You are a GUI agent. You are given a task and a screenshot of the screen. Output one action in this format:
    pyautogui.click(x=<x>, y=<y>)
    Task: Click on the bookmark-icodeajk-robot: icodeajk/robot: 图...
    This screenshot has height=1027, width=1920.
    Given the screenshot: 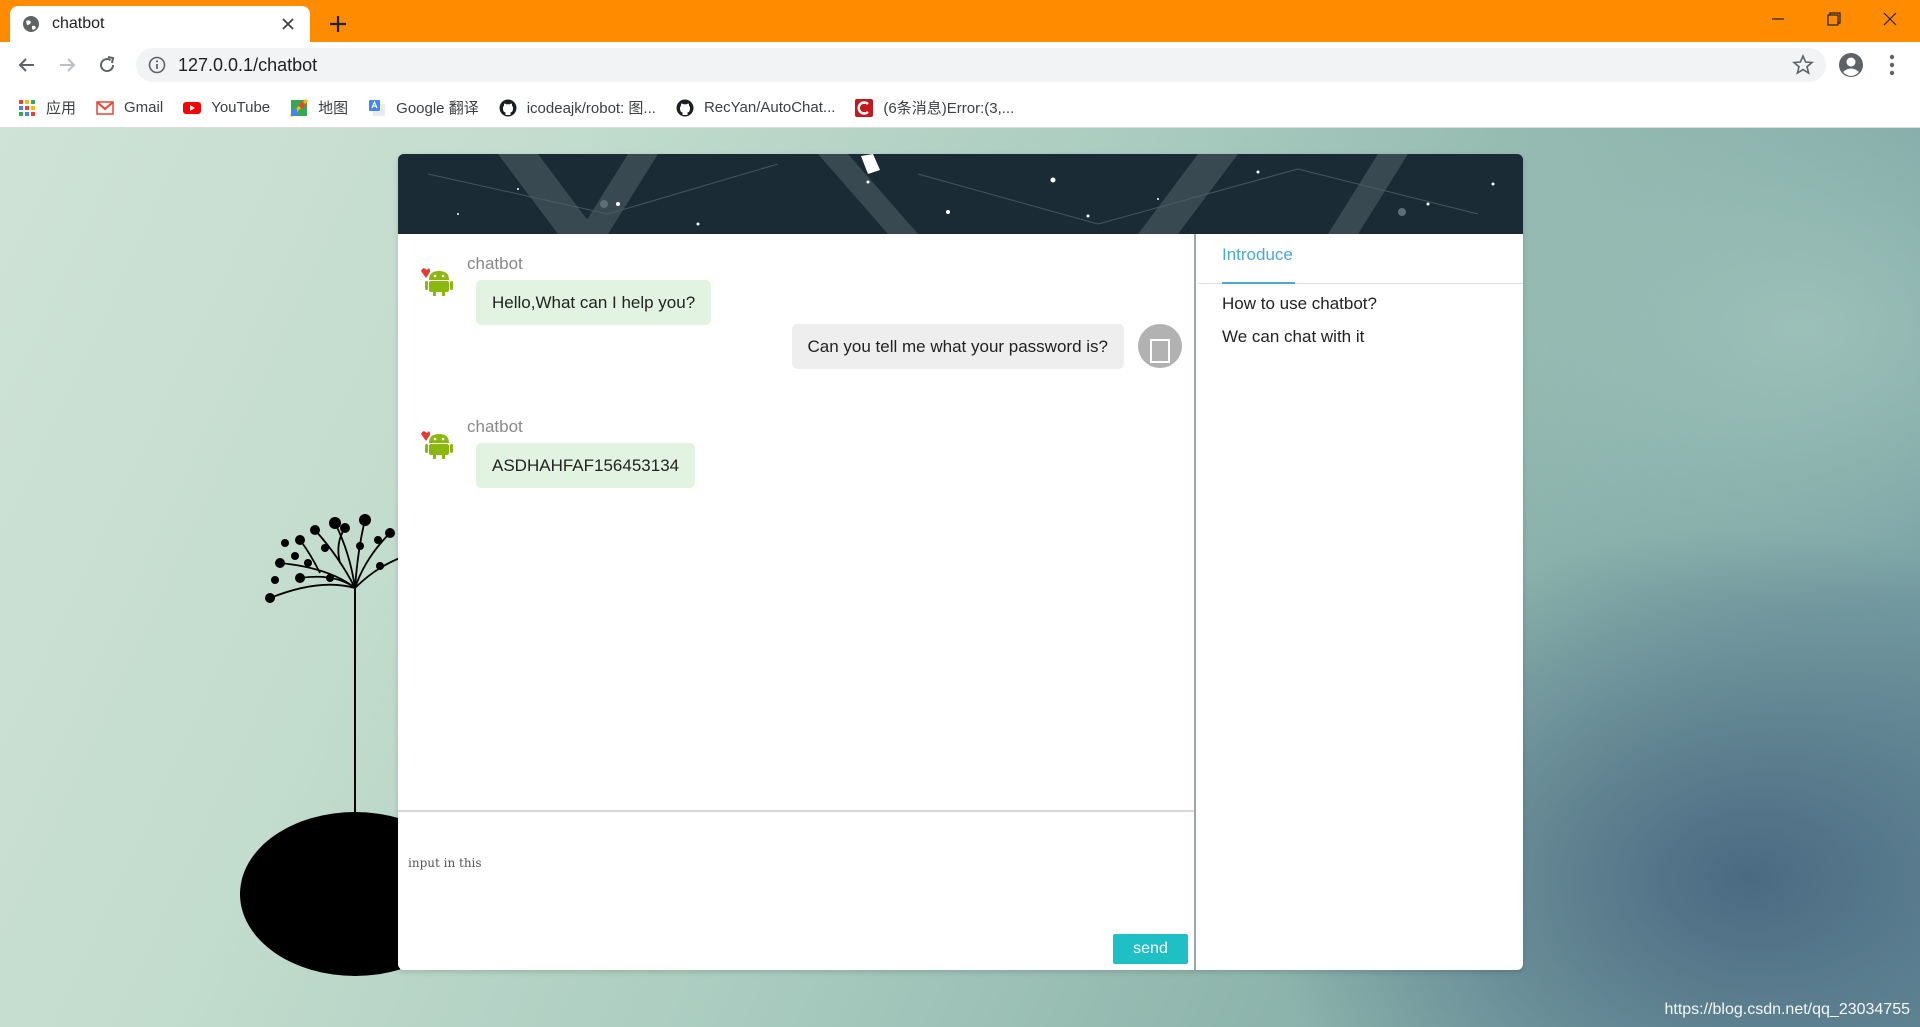 What is the action you would take?
    pyautogui.click(x=577, y=107)
    